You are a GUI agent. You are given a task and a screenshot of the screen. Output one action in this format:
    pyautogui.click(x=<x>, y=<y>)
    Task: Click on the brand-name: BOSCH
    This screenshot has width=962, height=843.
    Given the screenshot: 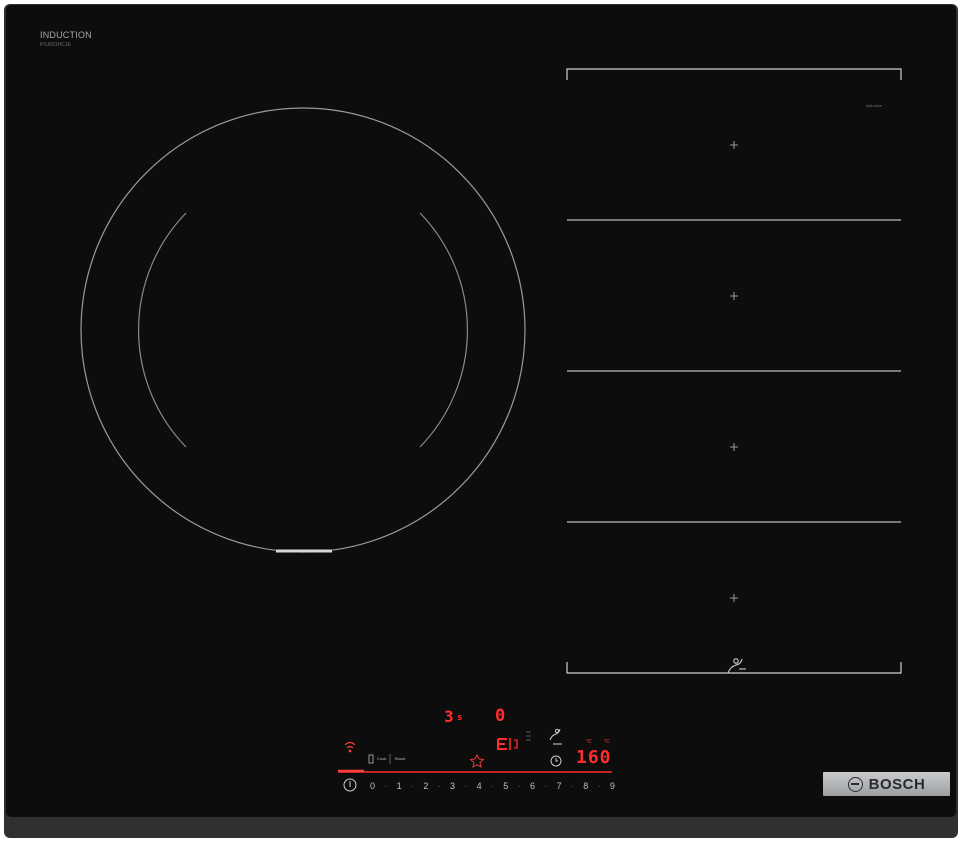 What is the action you would take?
    pyautogui.click(x=897, y=784)
    